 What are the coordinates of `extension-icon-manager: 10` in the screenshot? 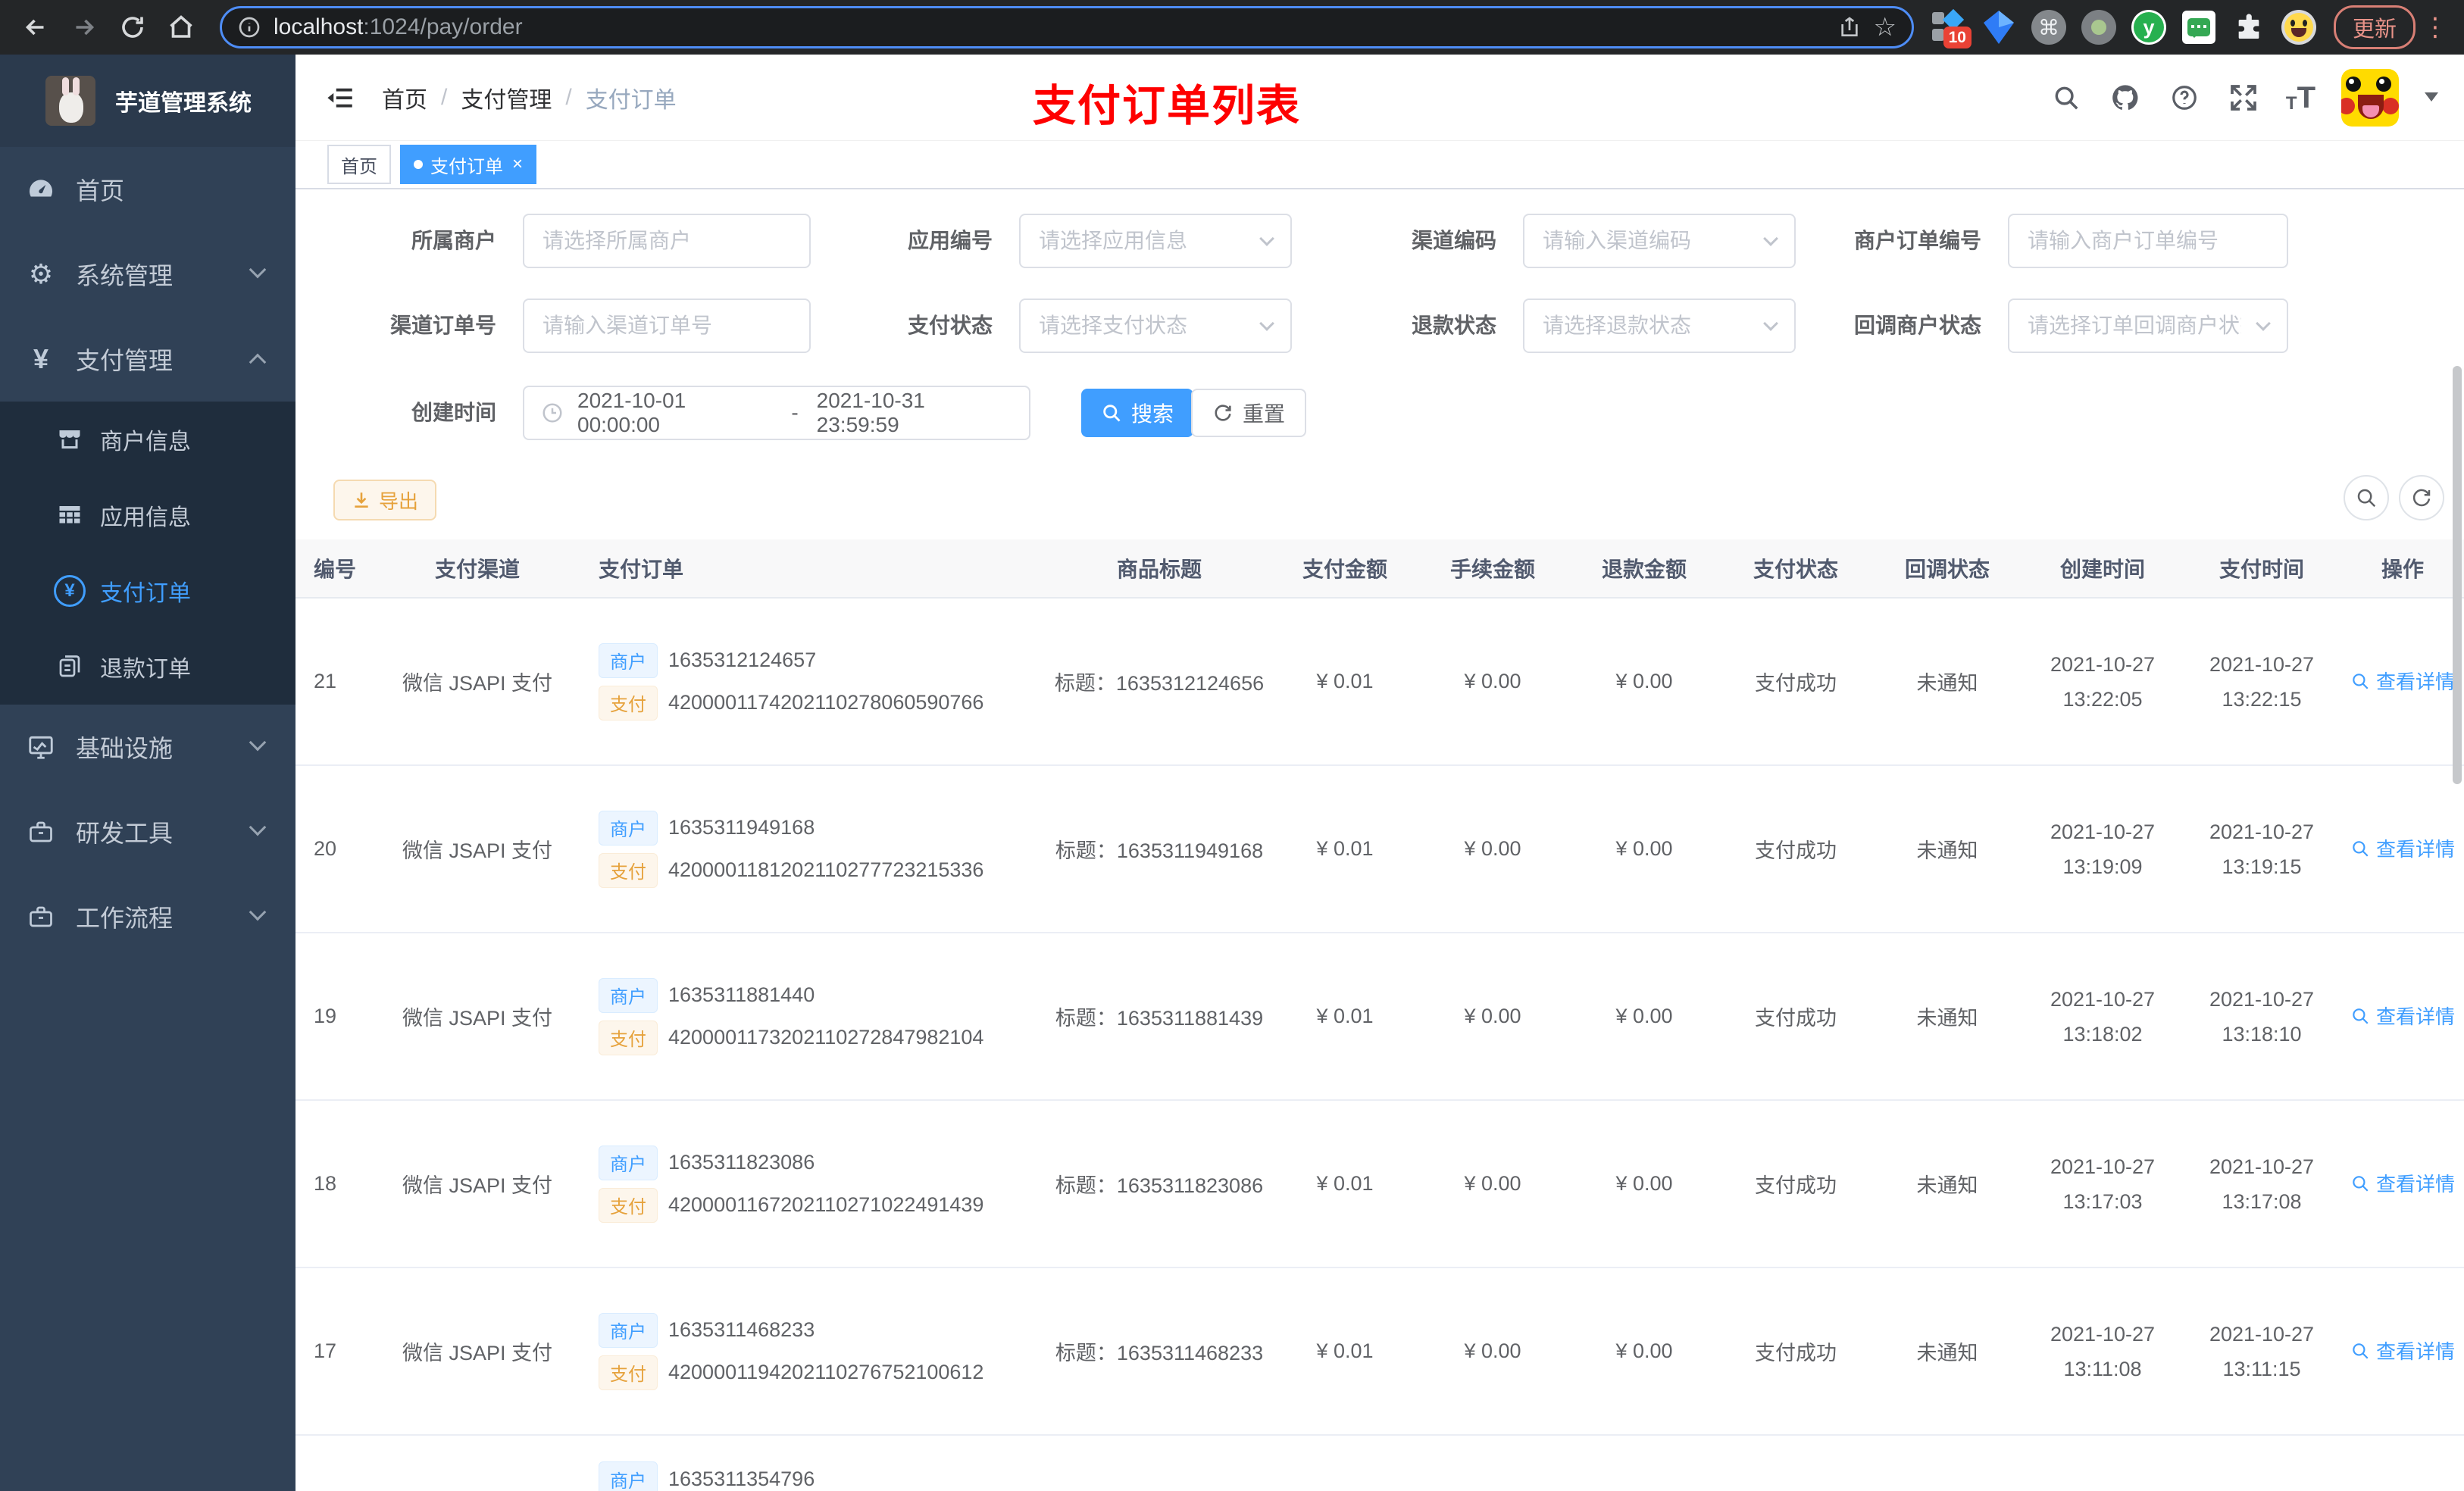 It's located at (1951, 28).